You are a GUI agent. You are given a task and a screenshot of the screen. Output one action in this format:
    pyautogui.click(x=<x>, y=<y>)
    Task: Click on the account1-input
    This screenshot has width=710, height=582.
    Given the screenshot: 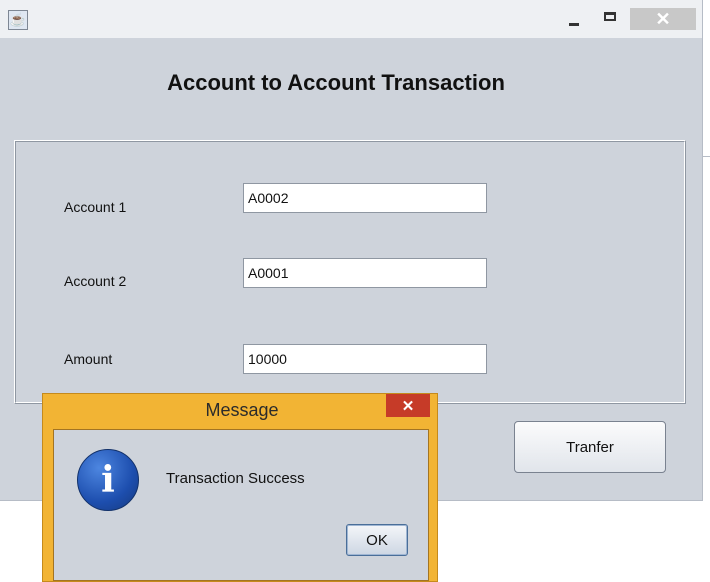 What is the action you would take?
    pyautogui.click(x=365, y=198)
    